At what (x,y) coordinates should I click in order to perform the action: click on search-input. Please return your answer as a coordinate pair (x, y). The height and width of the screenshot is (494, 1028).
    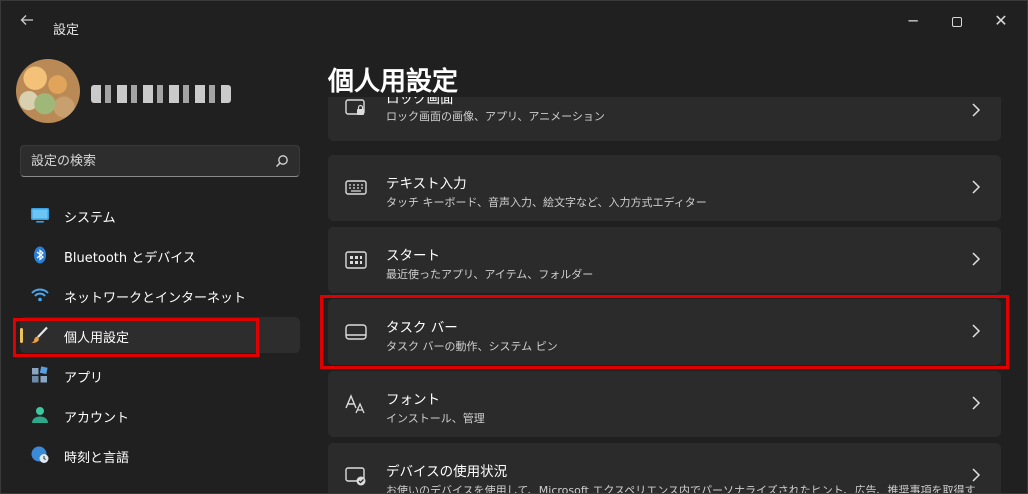
    Looking at the image, I should click on (146, 161).